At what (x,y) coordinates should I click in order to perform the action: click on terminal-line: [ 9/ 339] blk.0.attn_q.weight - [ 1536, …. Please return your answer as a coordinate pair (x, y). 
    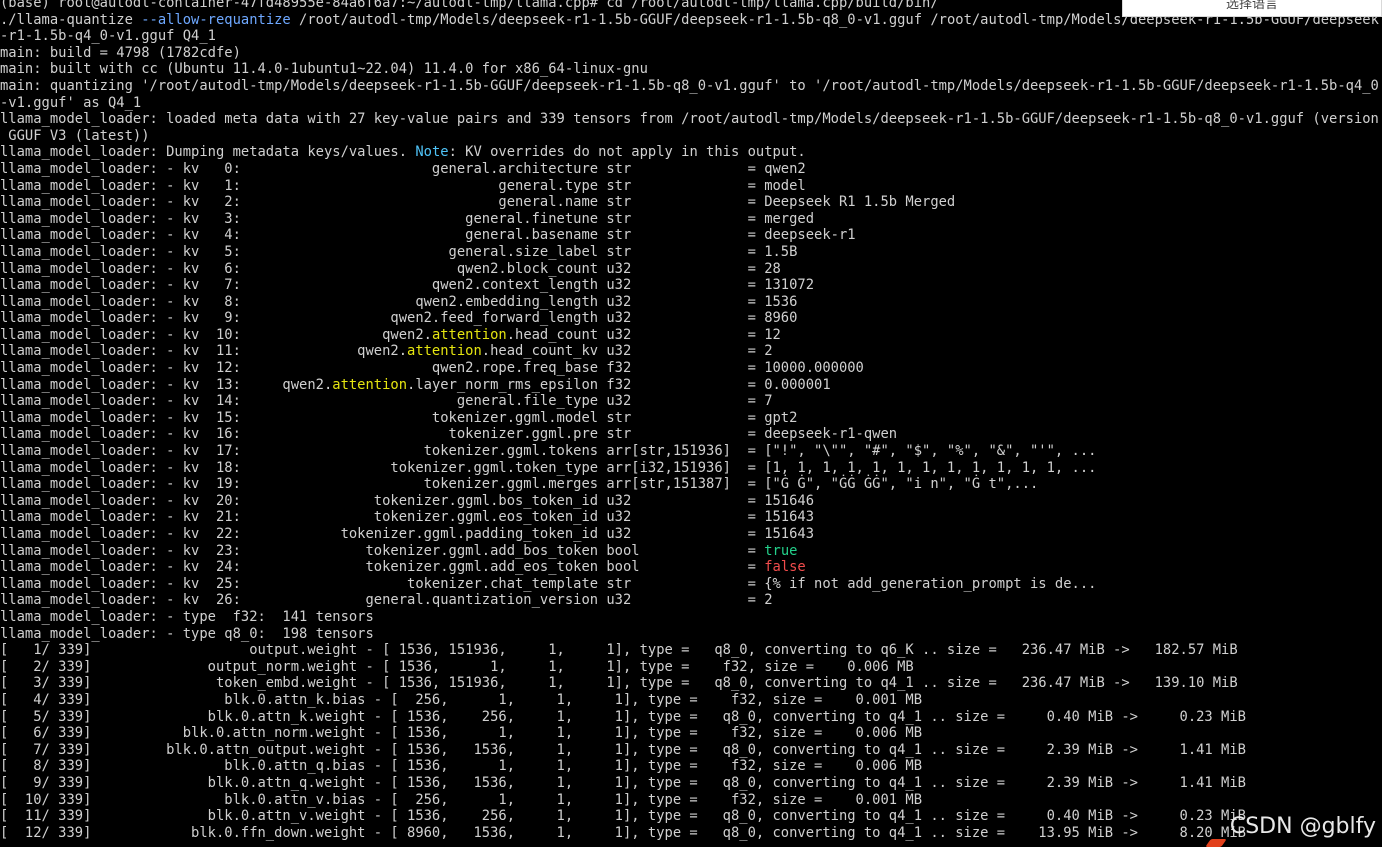
    Looking at the image, I should click on (689, 783).